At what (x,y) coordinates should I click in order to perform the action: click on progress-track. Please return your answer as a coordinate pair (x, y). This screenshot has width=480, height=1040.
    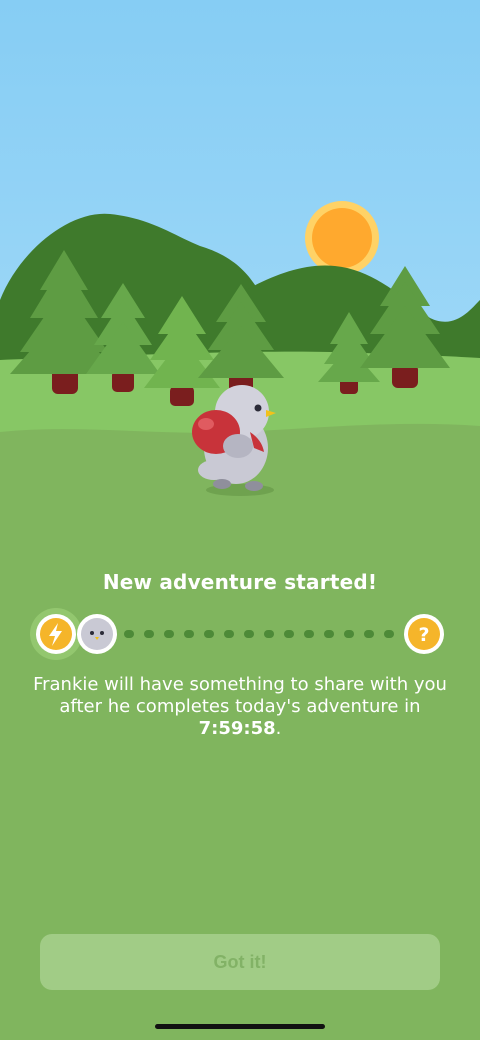
    Looking at the image, I should click on (259, 634).